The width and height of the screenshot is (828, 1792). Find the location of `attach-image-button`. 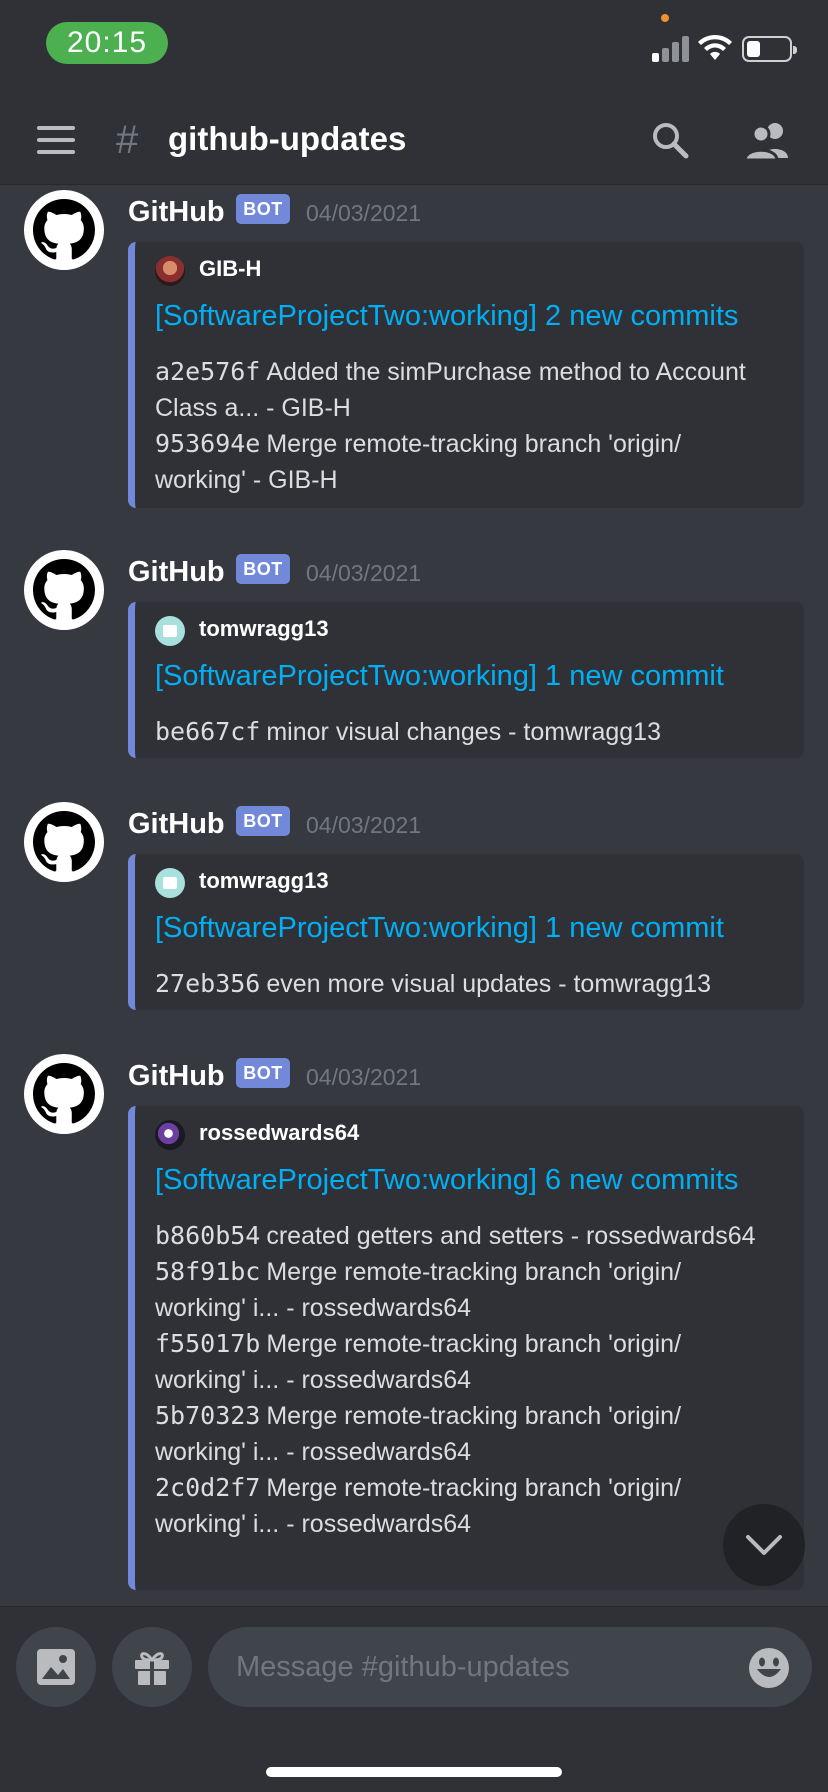

attach-image-button is located at coordinates (56, 1667).